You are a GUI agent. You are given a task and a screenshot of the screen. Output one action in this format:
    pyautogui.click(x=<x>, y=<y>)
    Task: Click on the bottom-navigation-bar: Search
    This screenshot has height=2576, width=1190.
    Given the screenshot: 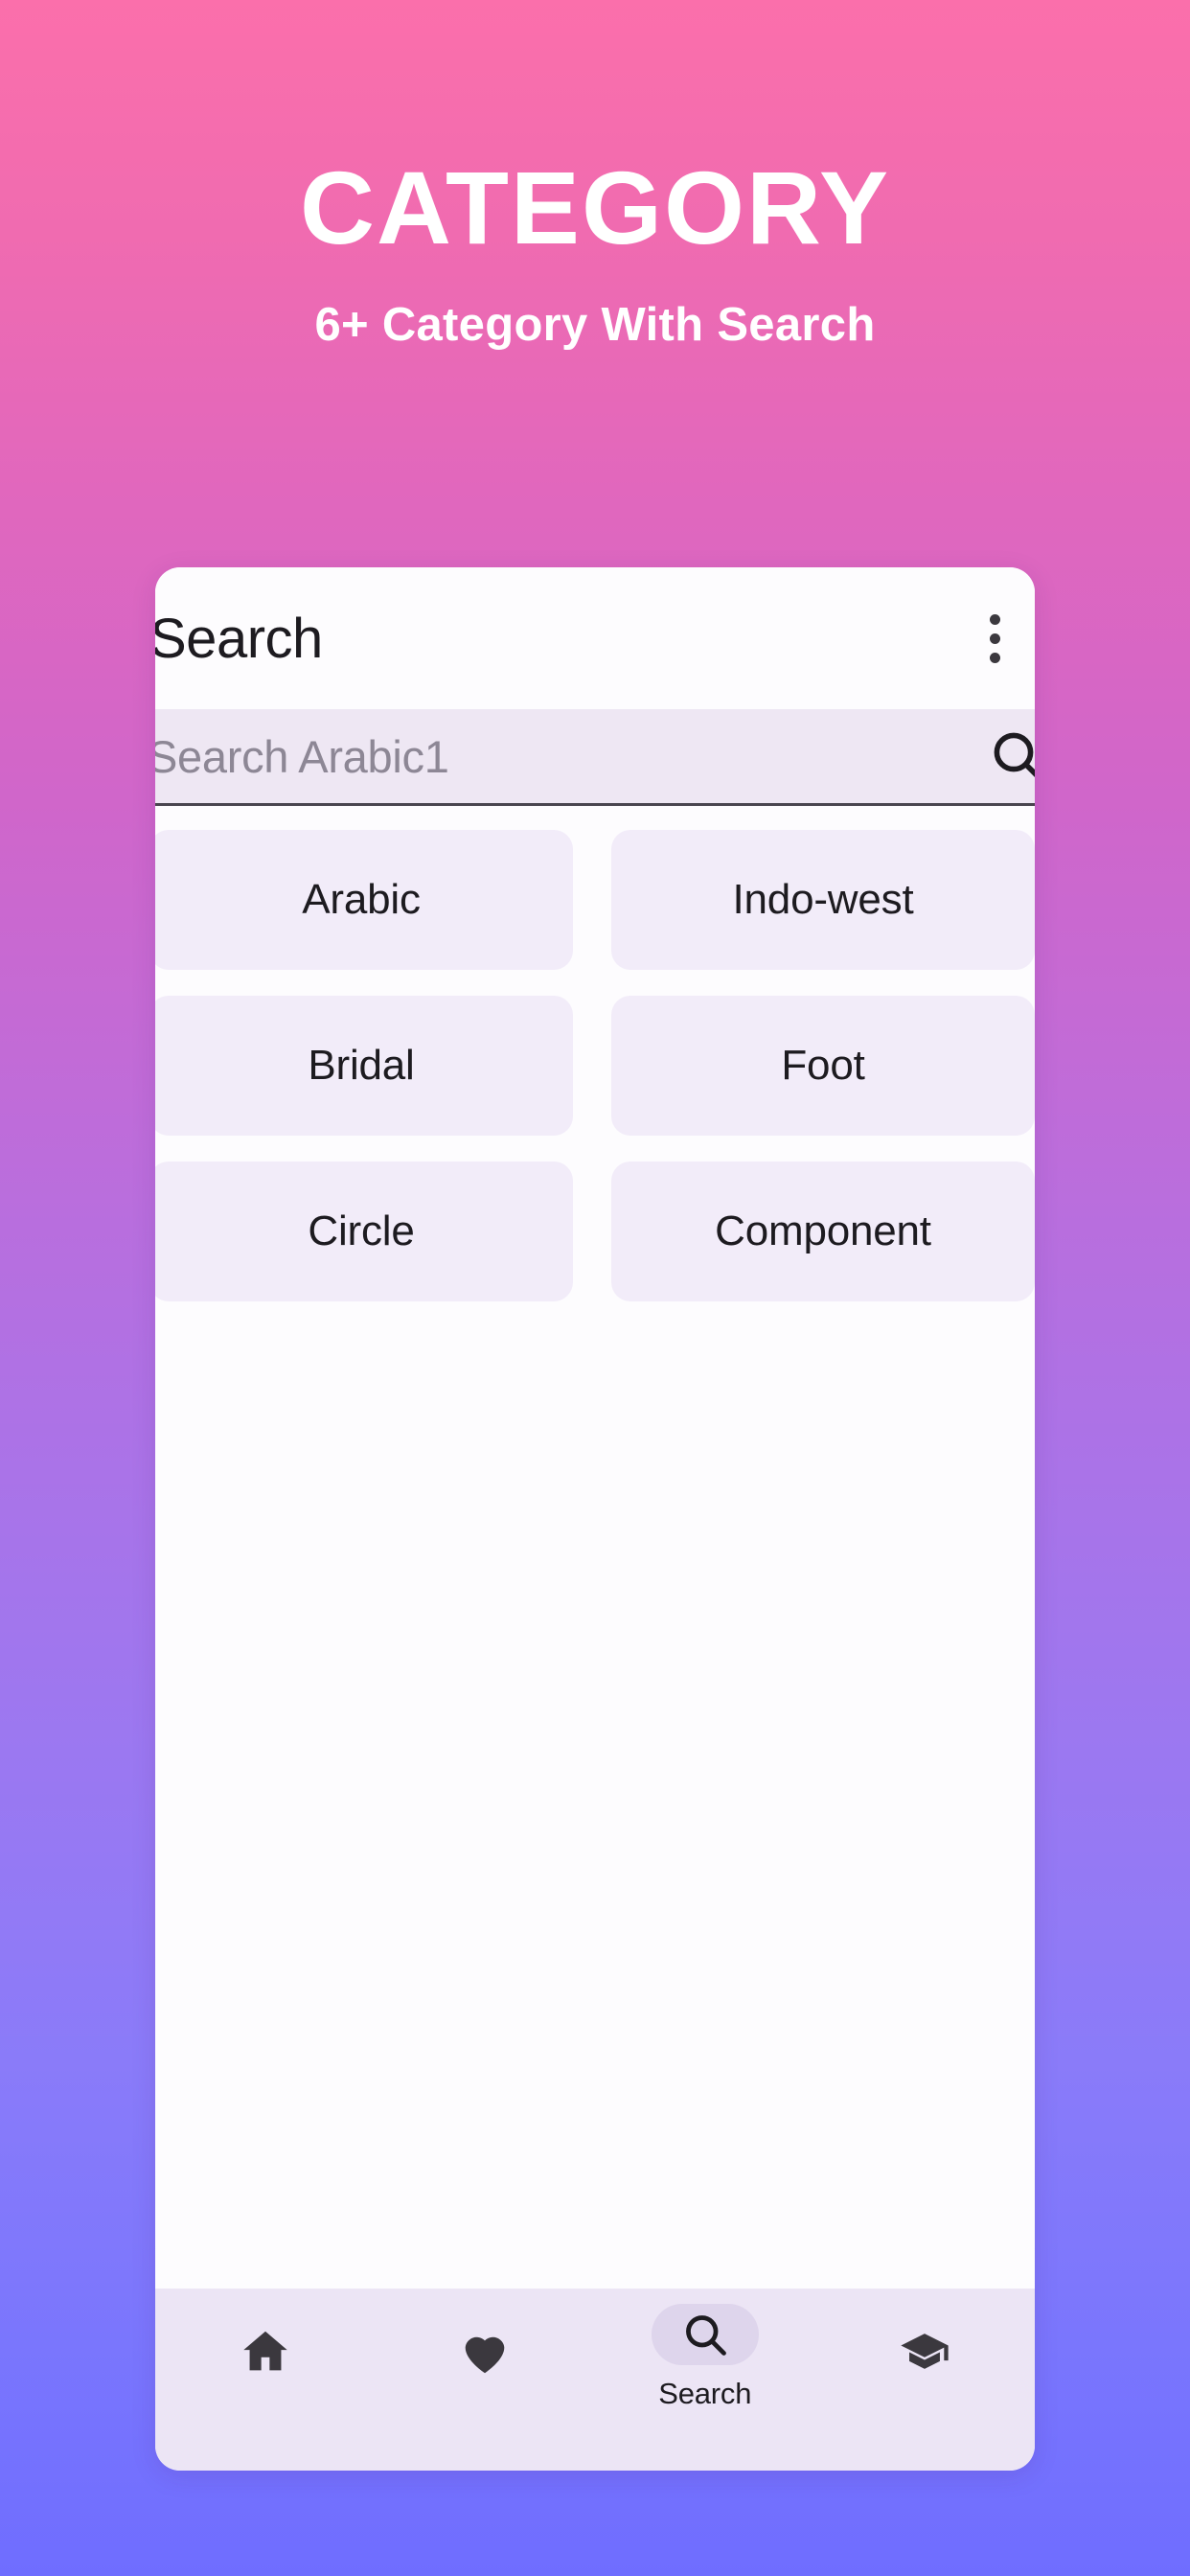 What is the action you would take?
    pyautogui.click(x=595, y=2379)
    